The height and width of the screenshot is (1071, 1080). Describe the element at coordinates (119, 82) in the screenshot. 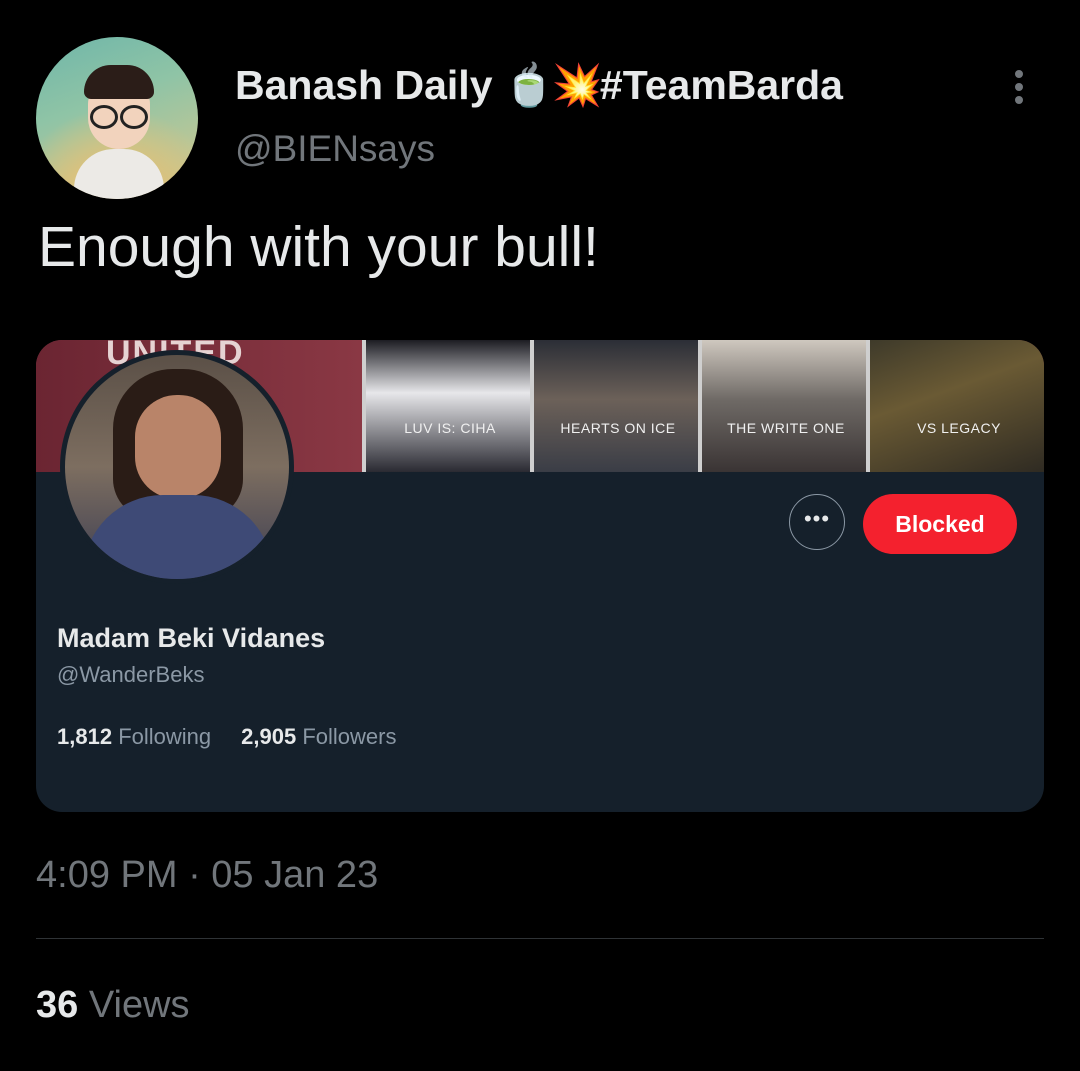

I see `avatar-hair` at that location.